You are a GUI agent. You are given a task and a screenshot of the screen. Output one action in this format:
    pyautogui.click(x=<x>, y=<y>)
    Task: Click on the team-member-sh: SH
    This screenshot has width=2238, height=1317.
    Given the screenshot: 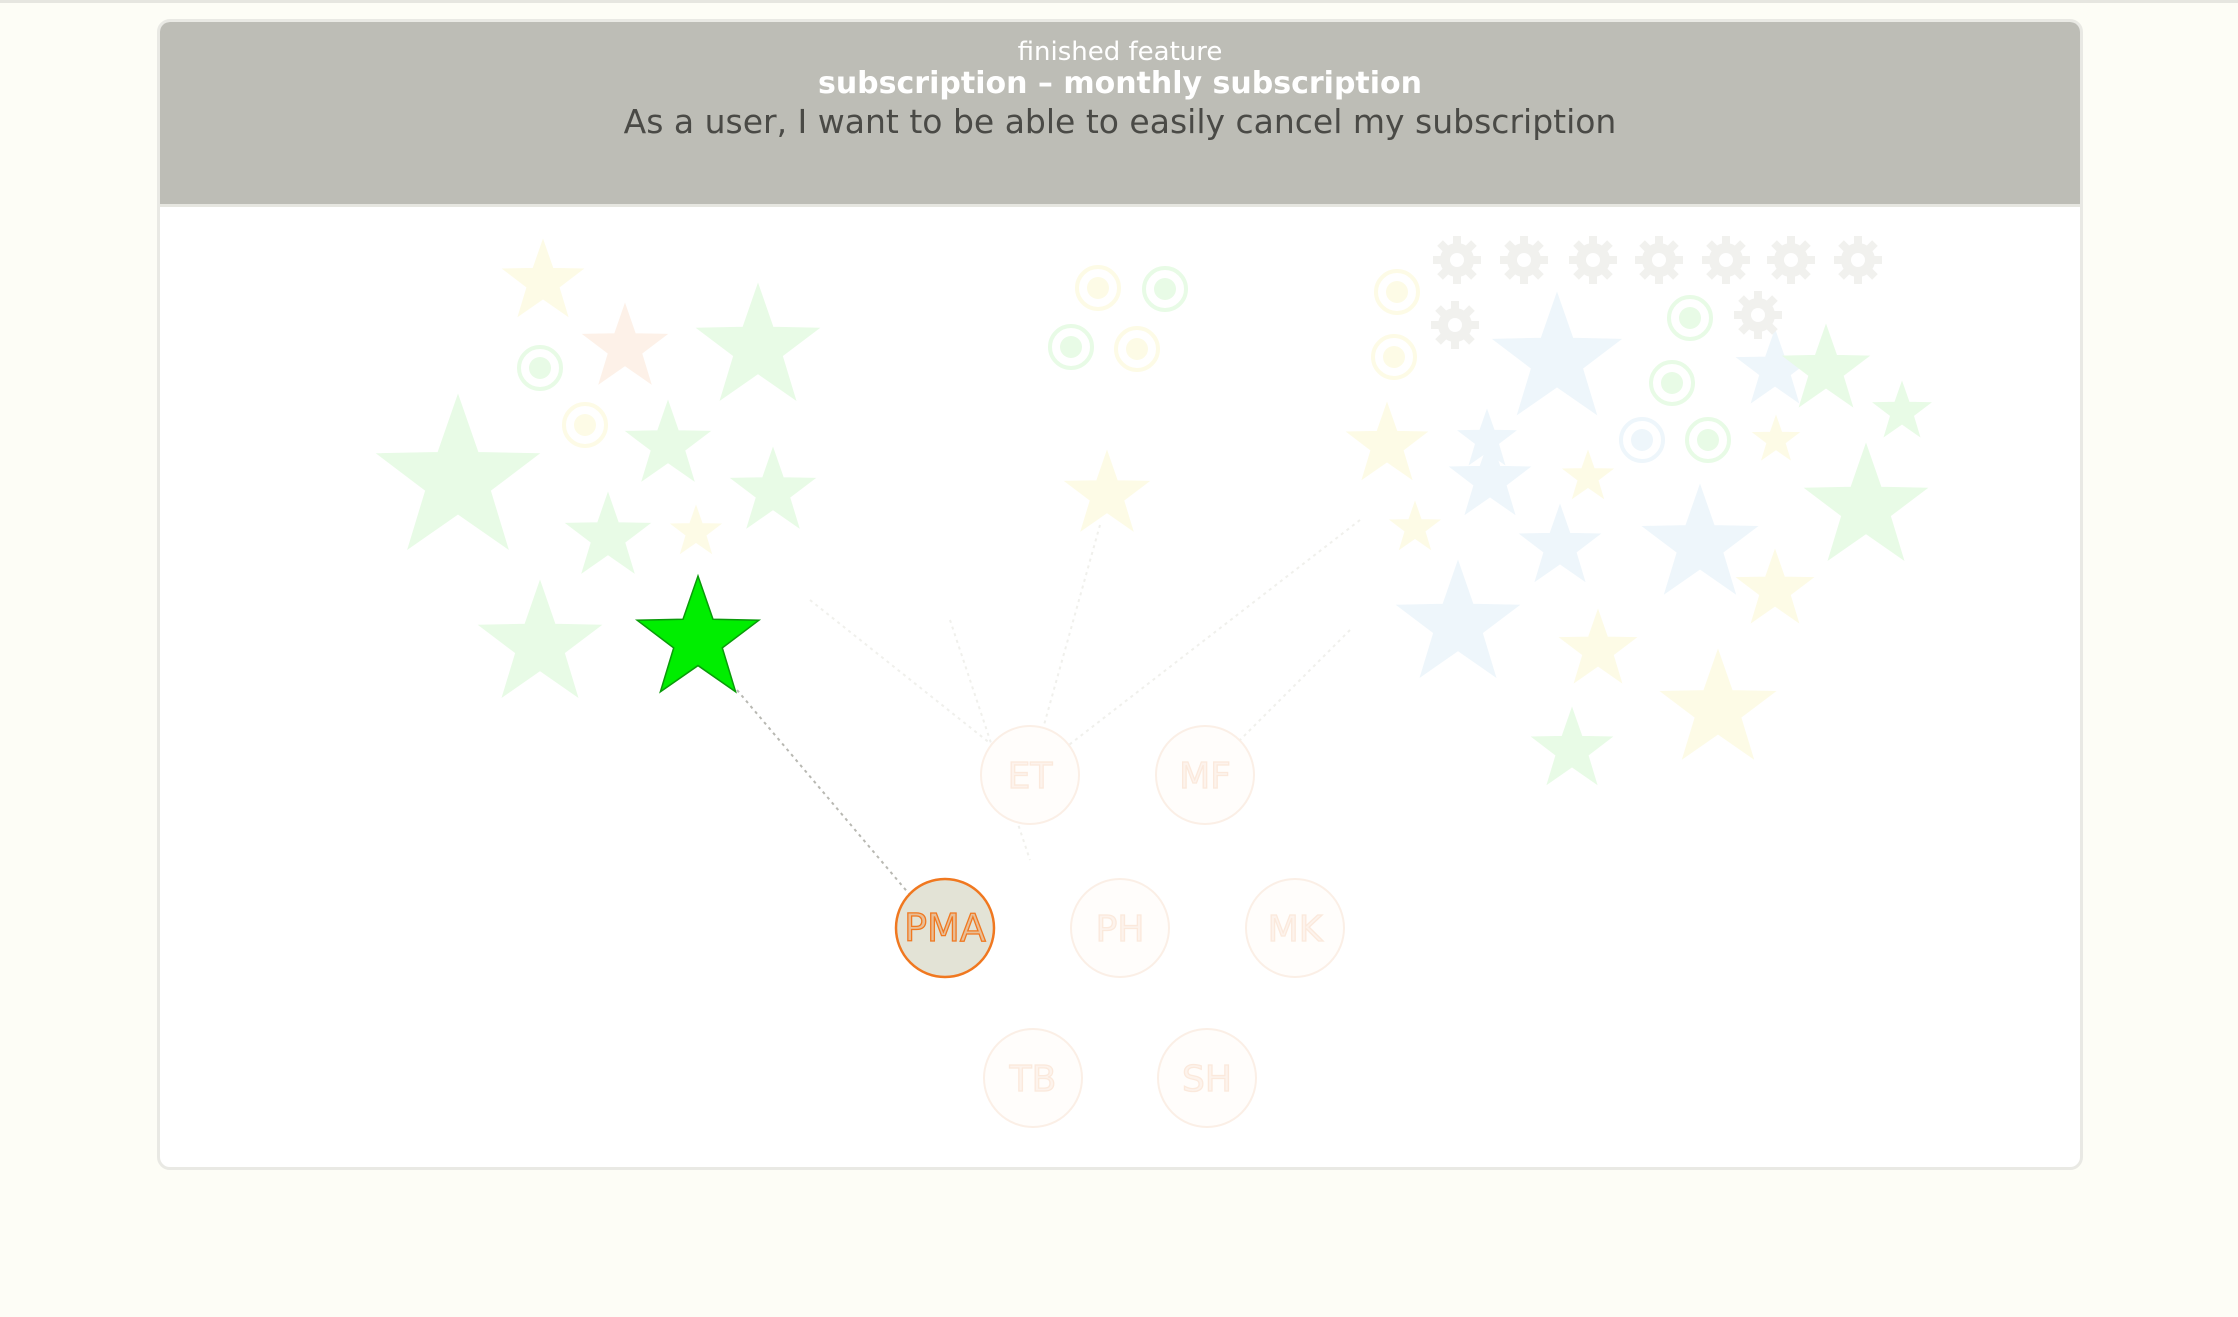 What is the action you would take?
    pyautogui.click(x=1207, y=1078)
    